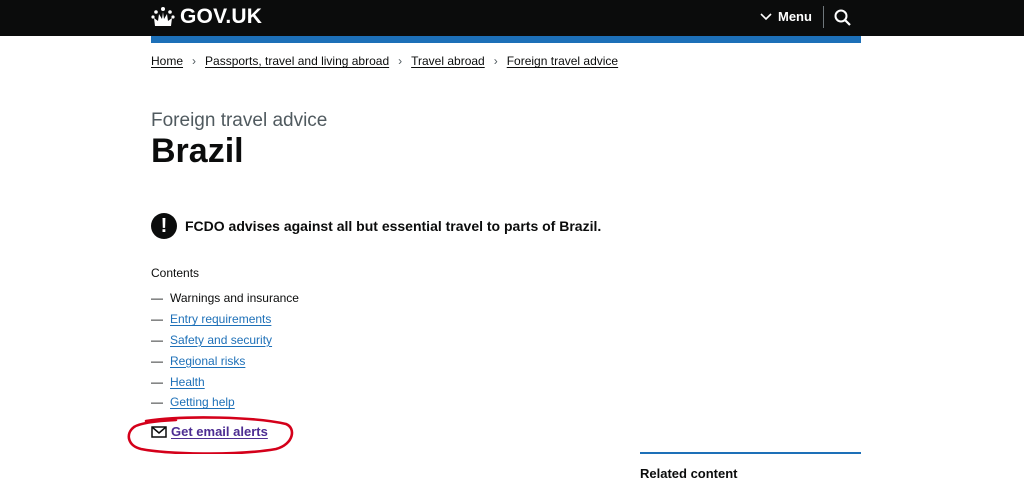 The image size is (1024, 481). I want to click on contents-link-health: Health, so click(187, 382).